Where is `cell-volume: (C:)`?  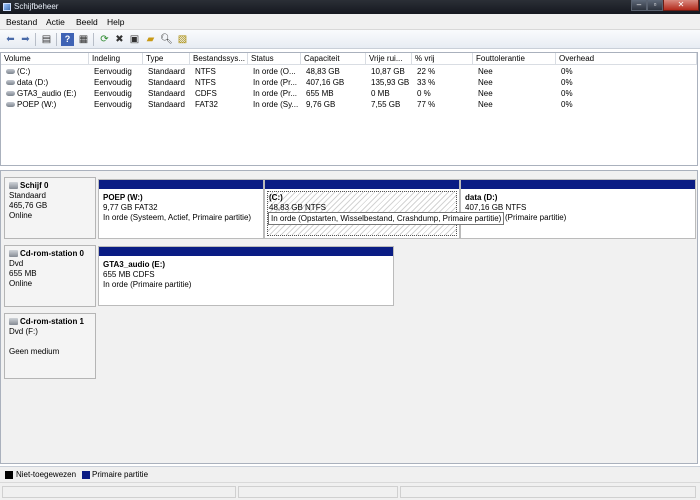 cell-volume: (C:) is located at coordinates (24, 71).